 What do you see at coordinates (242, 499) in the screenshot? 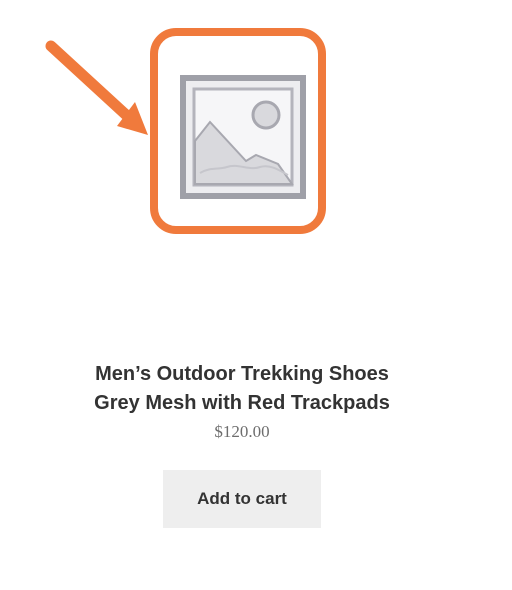
I see `add-to-cart-button: Add to cart` at bounding box center [242, 499].